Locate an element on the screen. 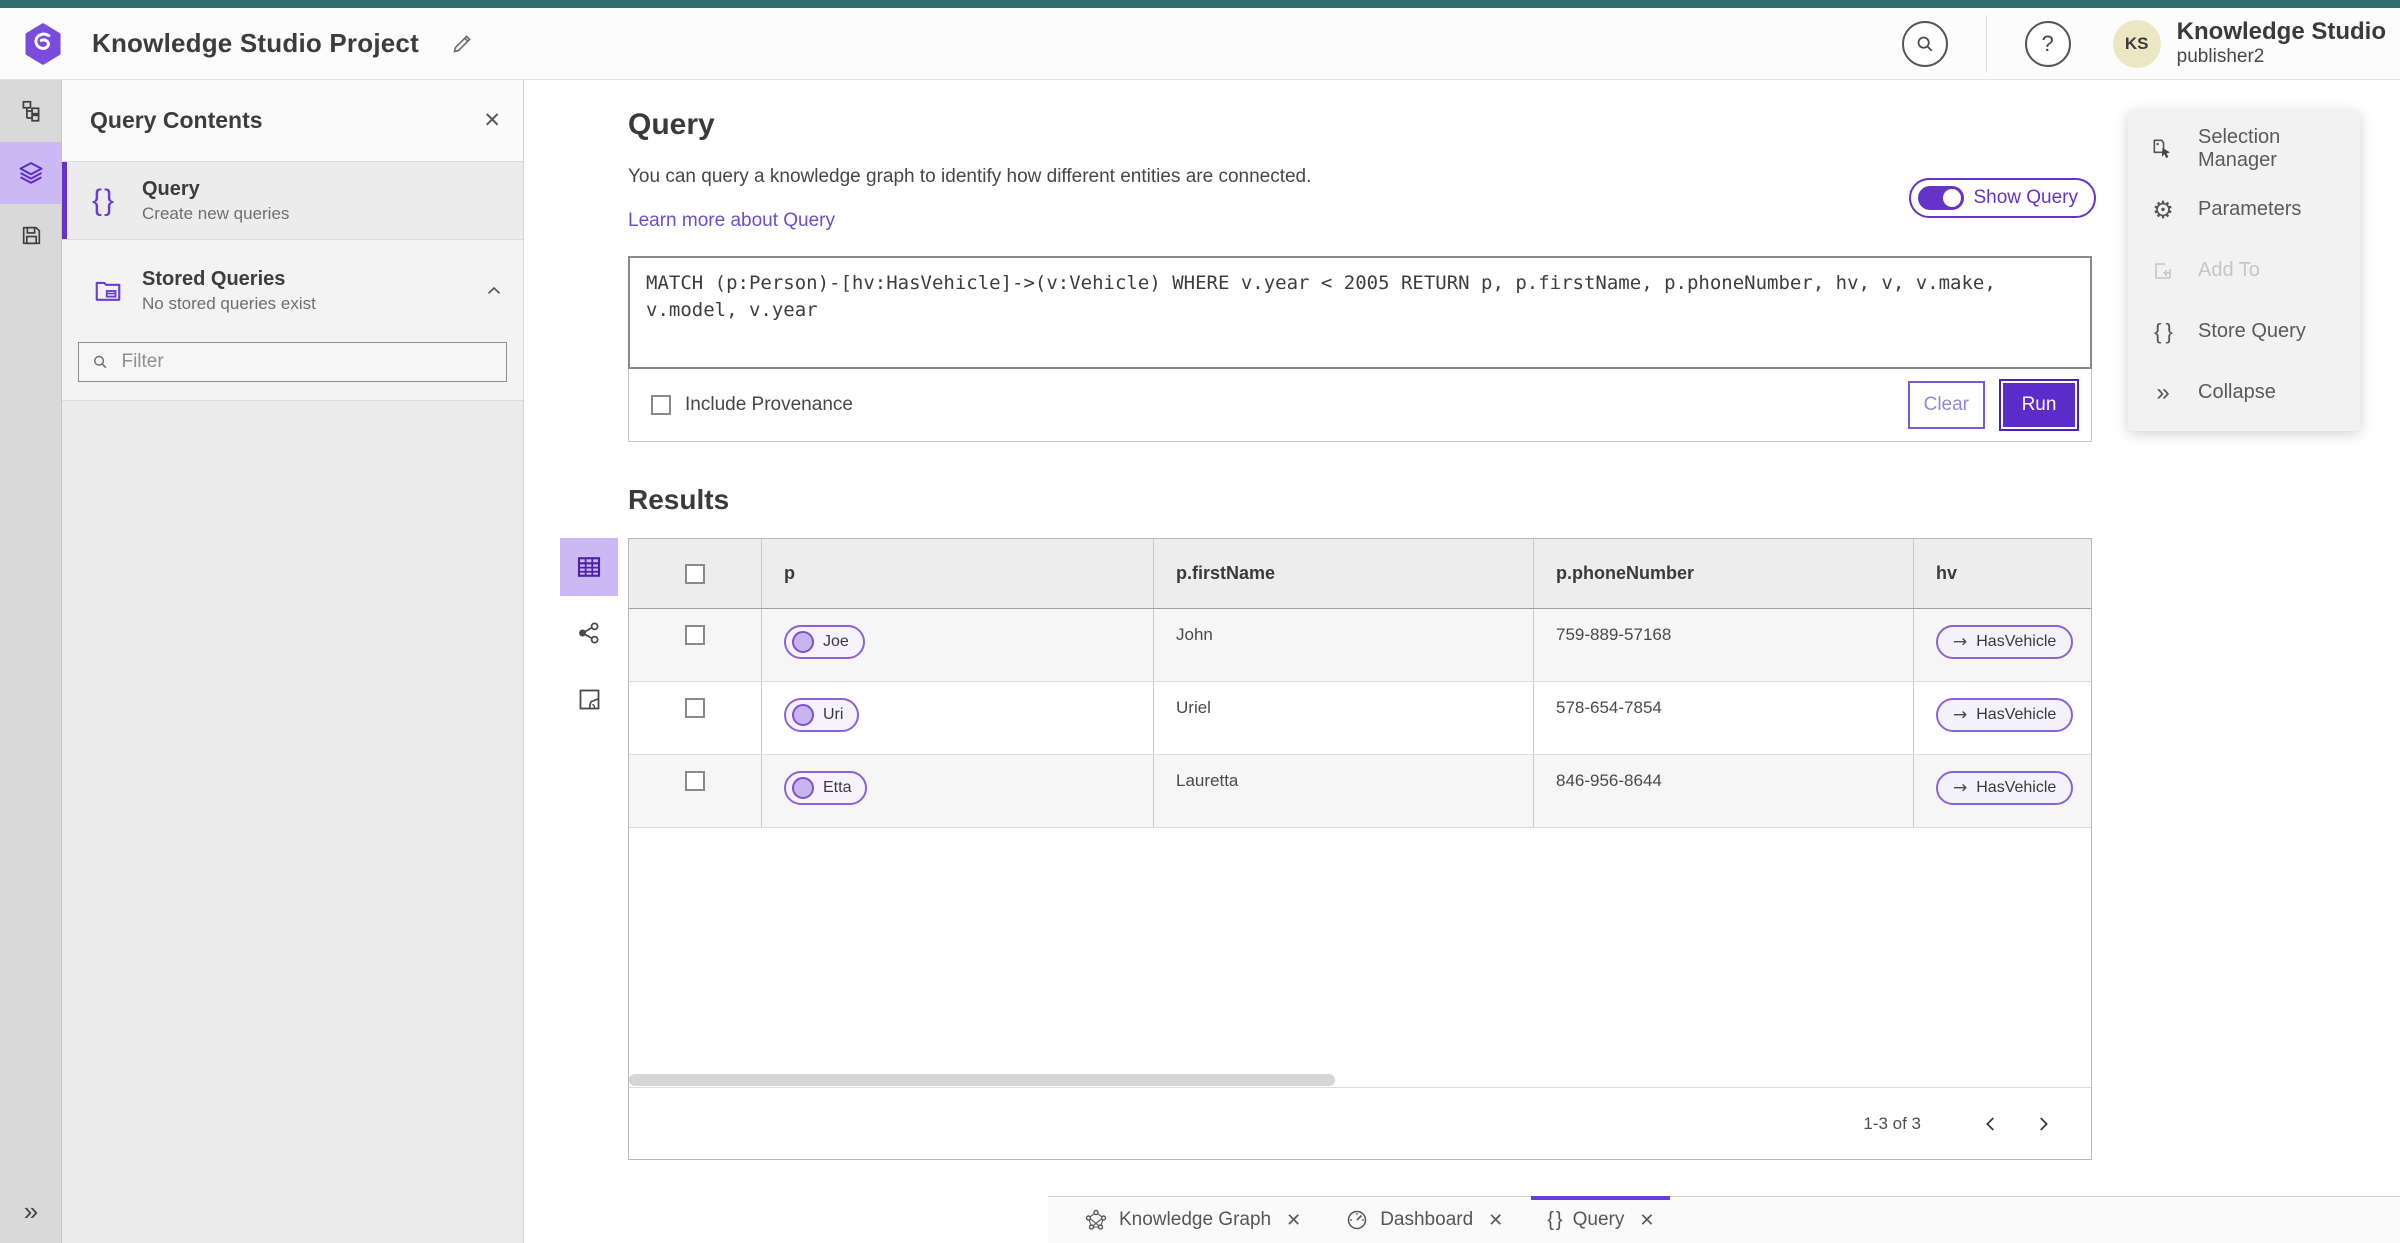 This screenshot has height=1243, width=2400. tab-knowledge-graph: Knowledge Graph ✕ is located at coordinates (1192, 1220).